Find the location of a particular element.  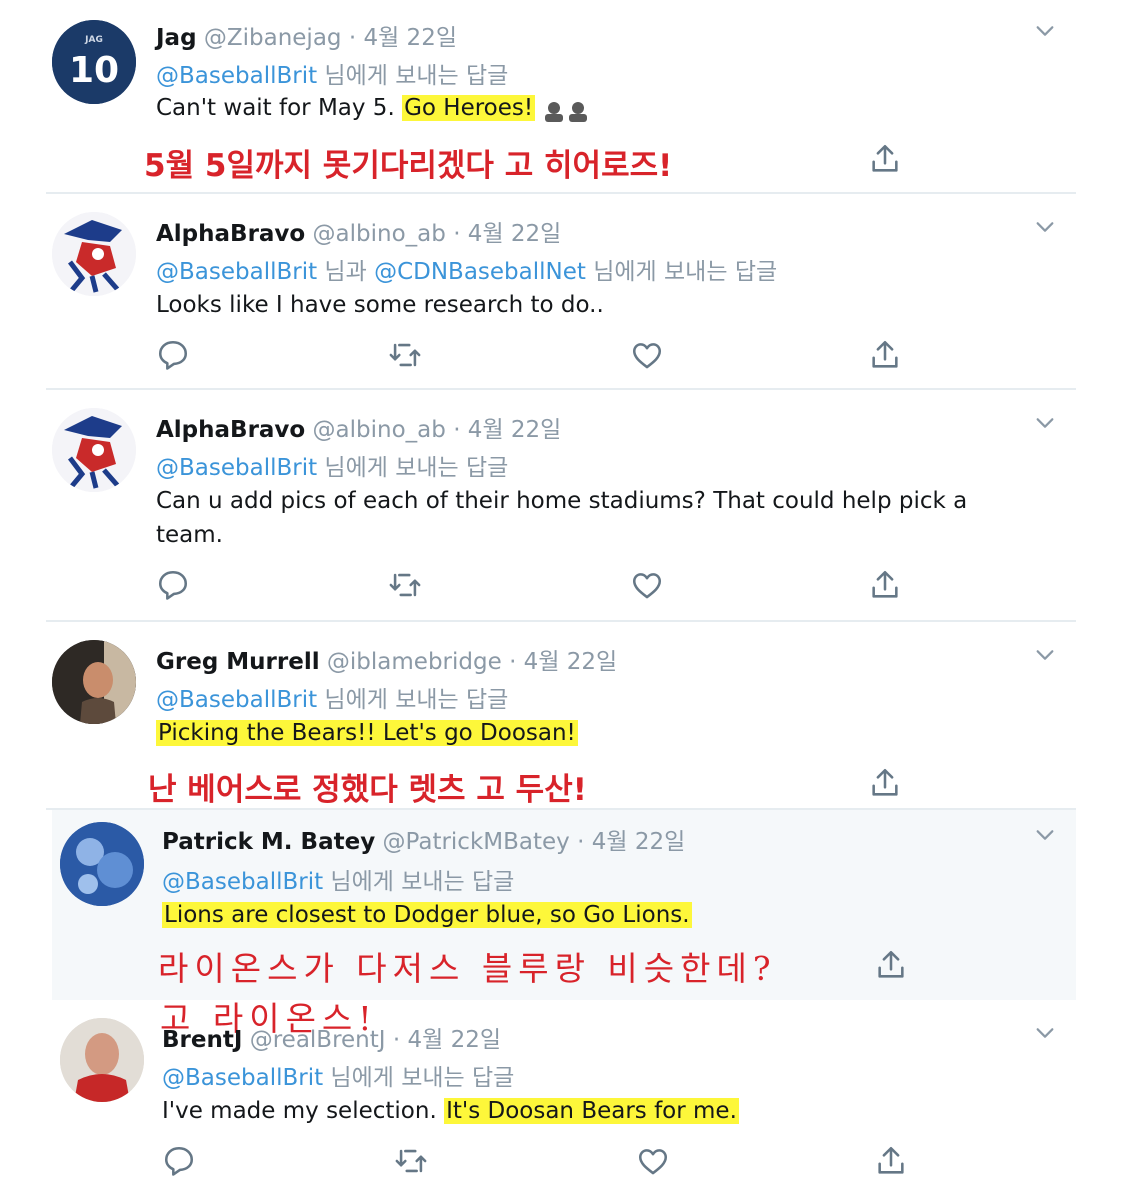

jersey-avatar-image: JAG 10 is located at coordinates (94, 62).